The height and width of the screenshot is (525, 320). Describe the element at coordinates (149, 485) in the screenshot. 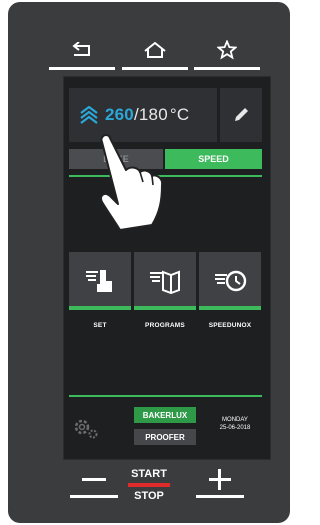

I see `start-stop-indicator` at that location.